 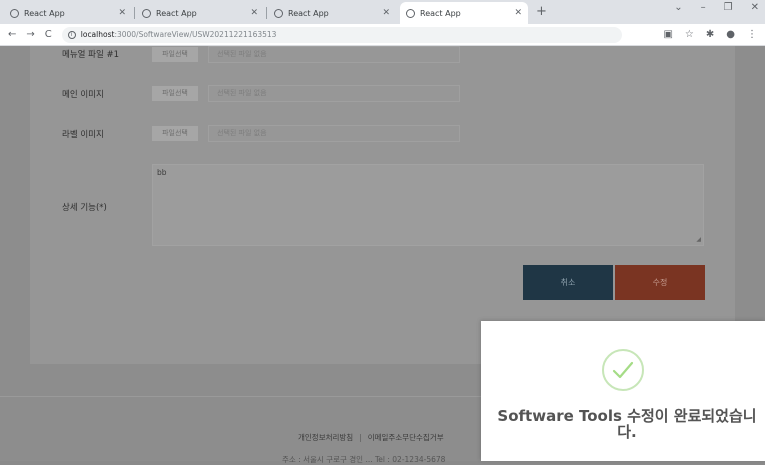 I want to click on privacy-policy-link: 개인정보처리방침, so click(x=325, y=437).